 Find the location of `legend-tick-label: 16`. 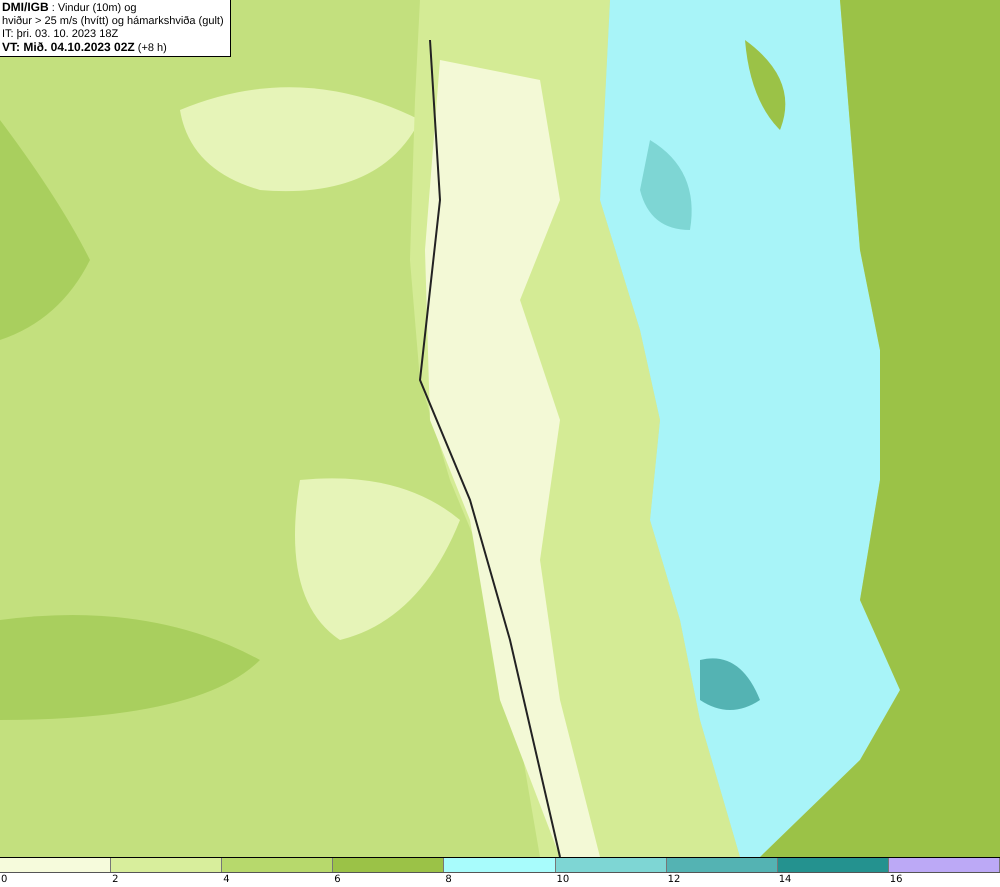

legend-tick-label: 16 is located at coordinates (896, 880).